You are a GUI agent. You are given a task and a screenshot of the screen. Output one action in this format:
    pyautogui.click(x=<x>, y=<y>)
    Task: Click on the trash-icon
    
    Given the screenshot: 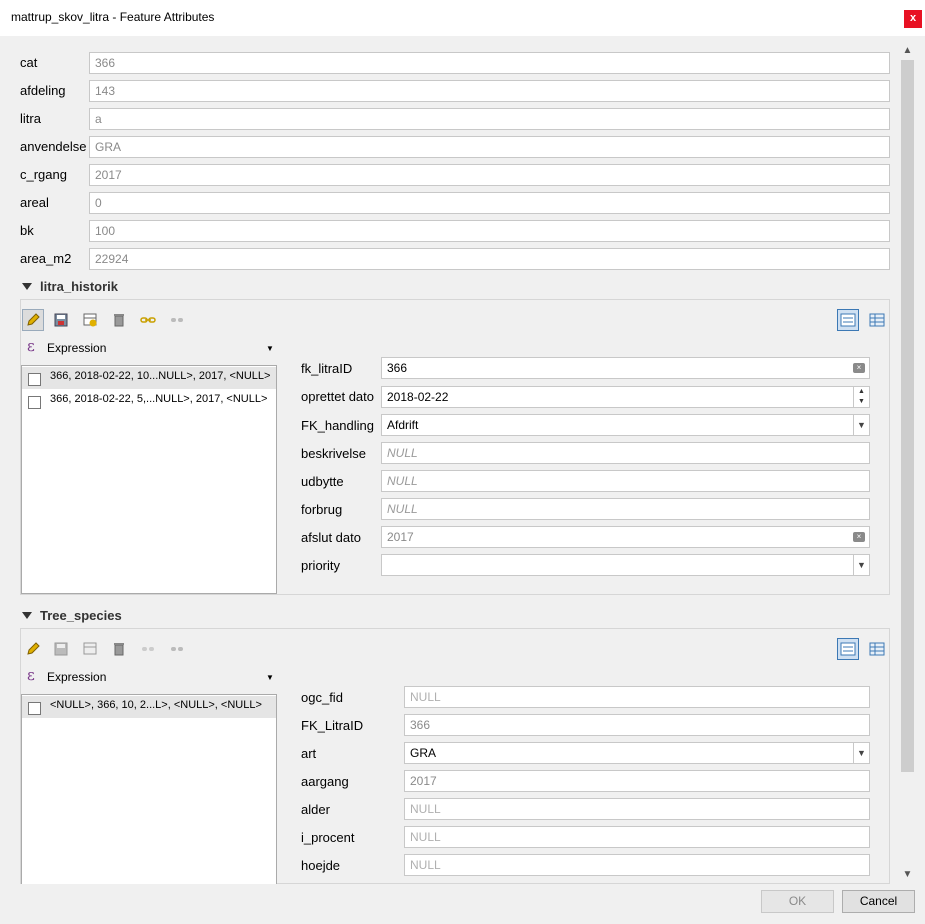 What is the action you would take?
    pyautogui.click(x=119, y=649)
    